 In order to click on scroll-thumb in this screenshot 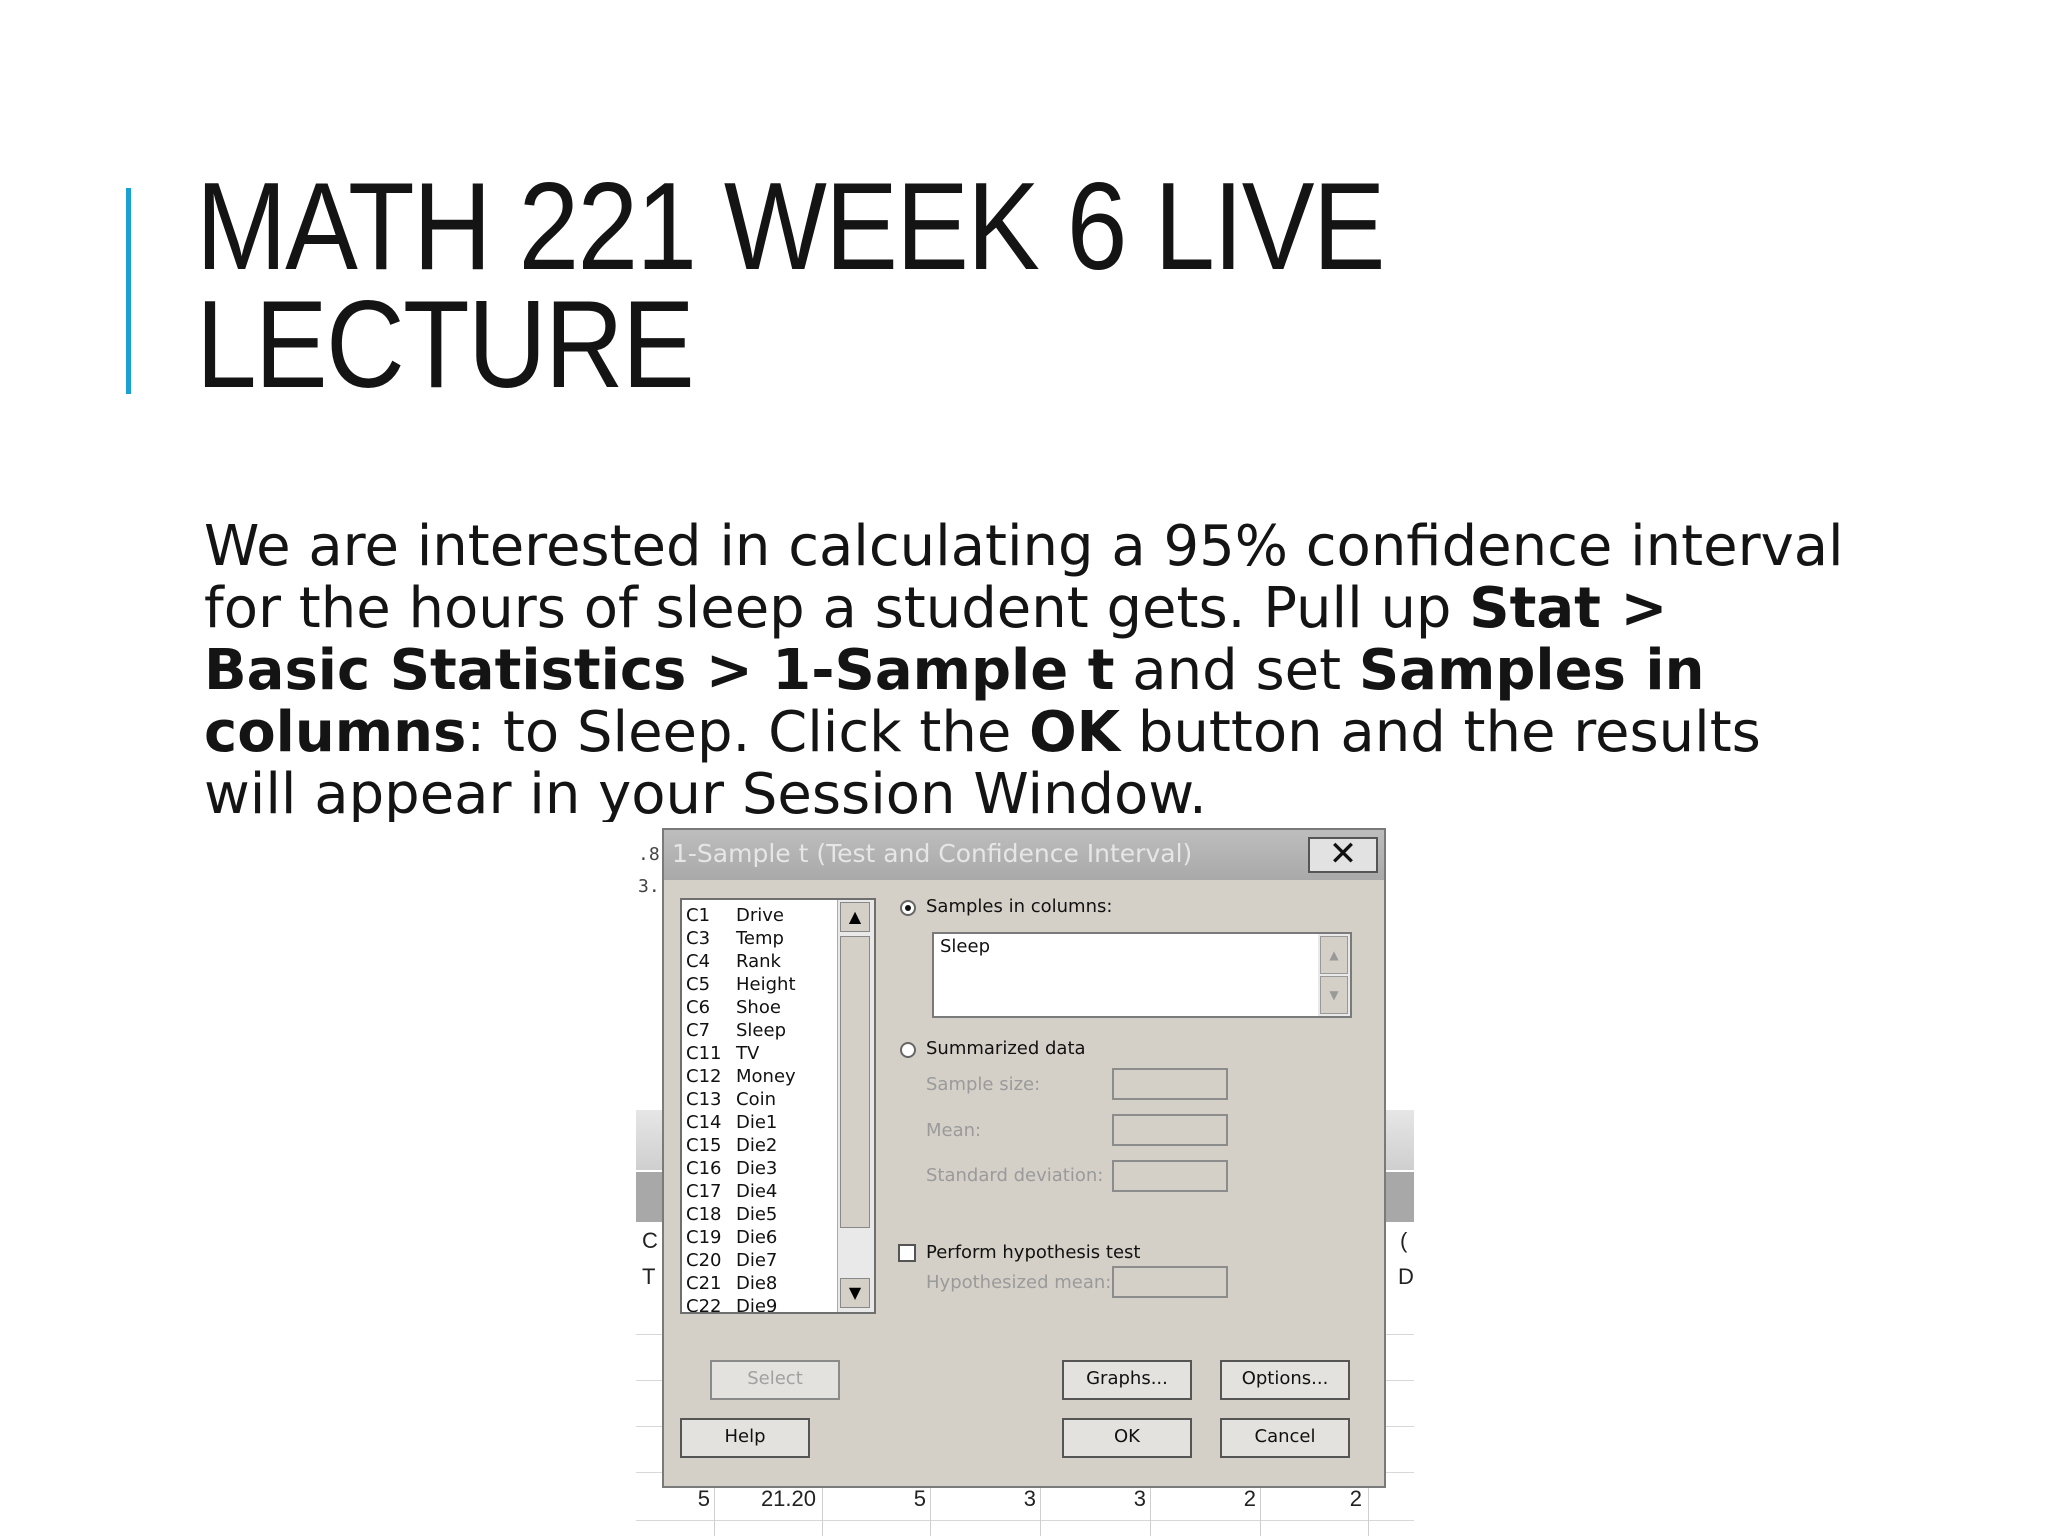, I will do `click(855, 1082)`.